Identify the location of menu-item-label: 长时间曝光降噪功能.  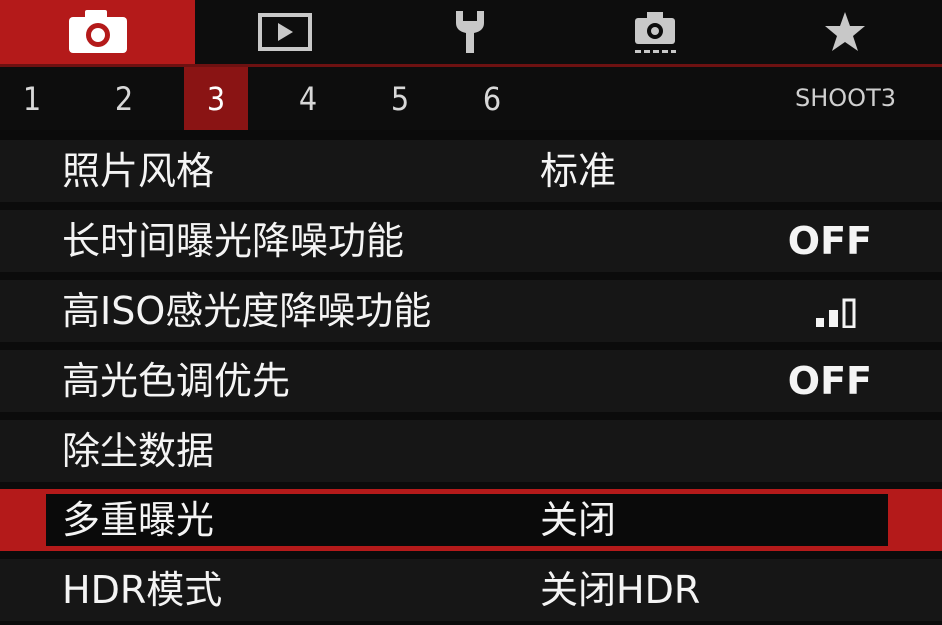
(233, 241).